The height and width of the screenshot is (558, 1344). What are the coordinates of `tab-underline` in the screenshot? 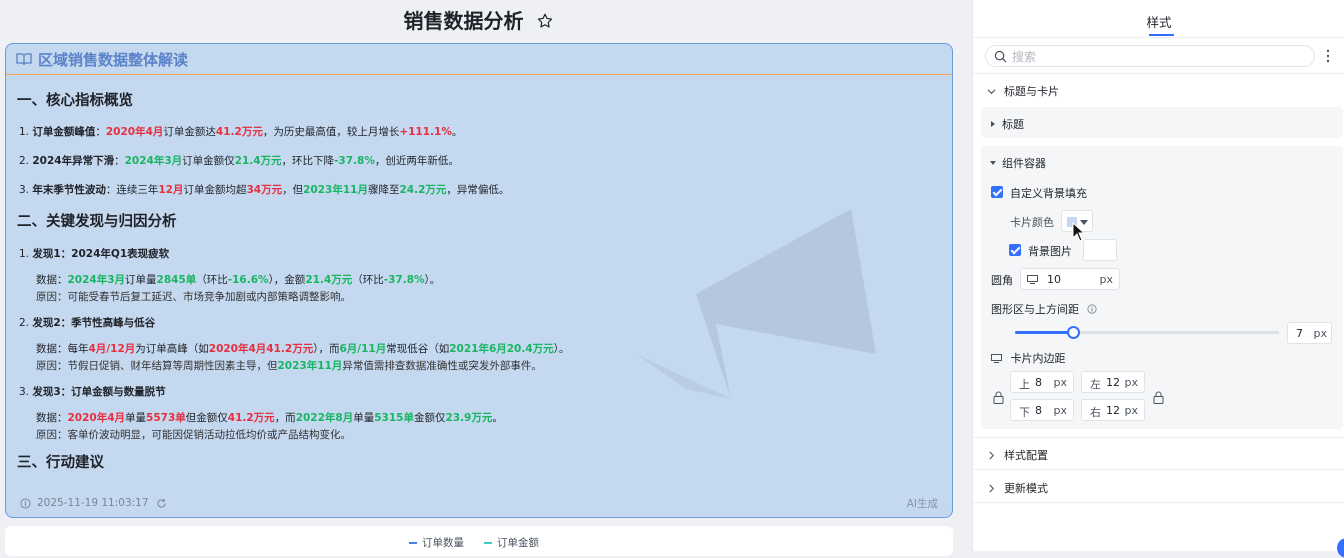 It's located at (1161, 35).